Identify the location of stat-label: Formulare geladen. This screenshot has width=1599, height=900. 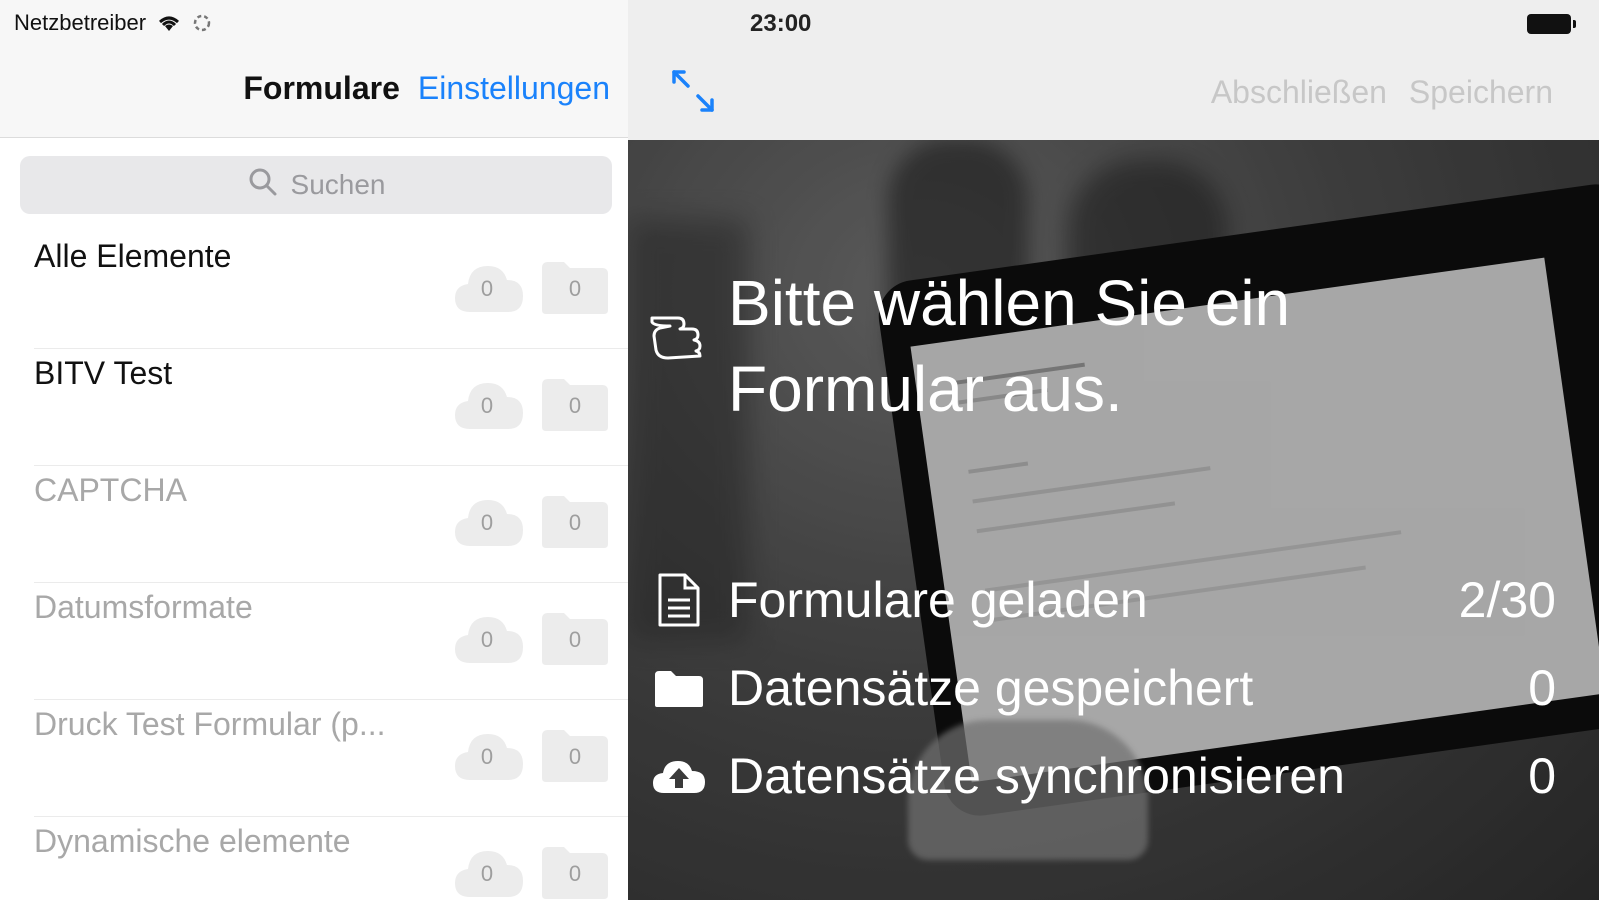
(938, 600).